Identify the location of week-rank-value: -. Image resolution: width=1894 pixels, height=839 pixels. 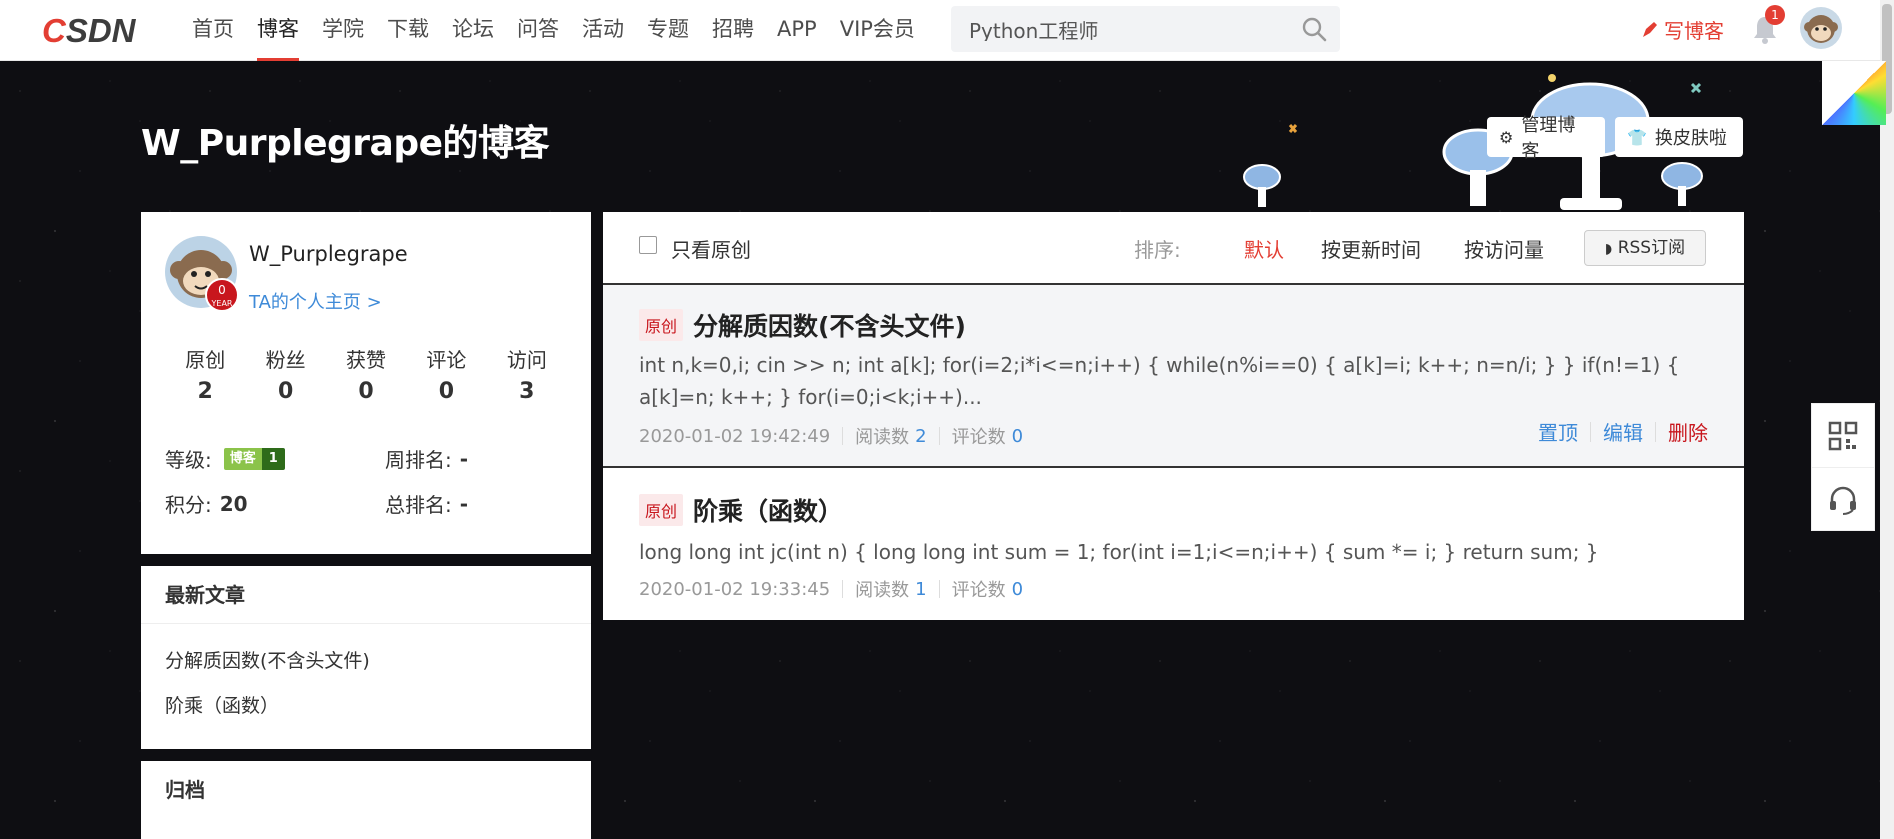
(464, 458).